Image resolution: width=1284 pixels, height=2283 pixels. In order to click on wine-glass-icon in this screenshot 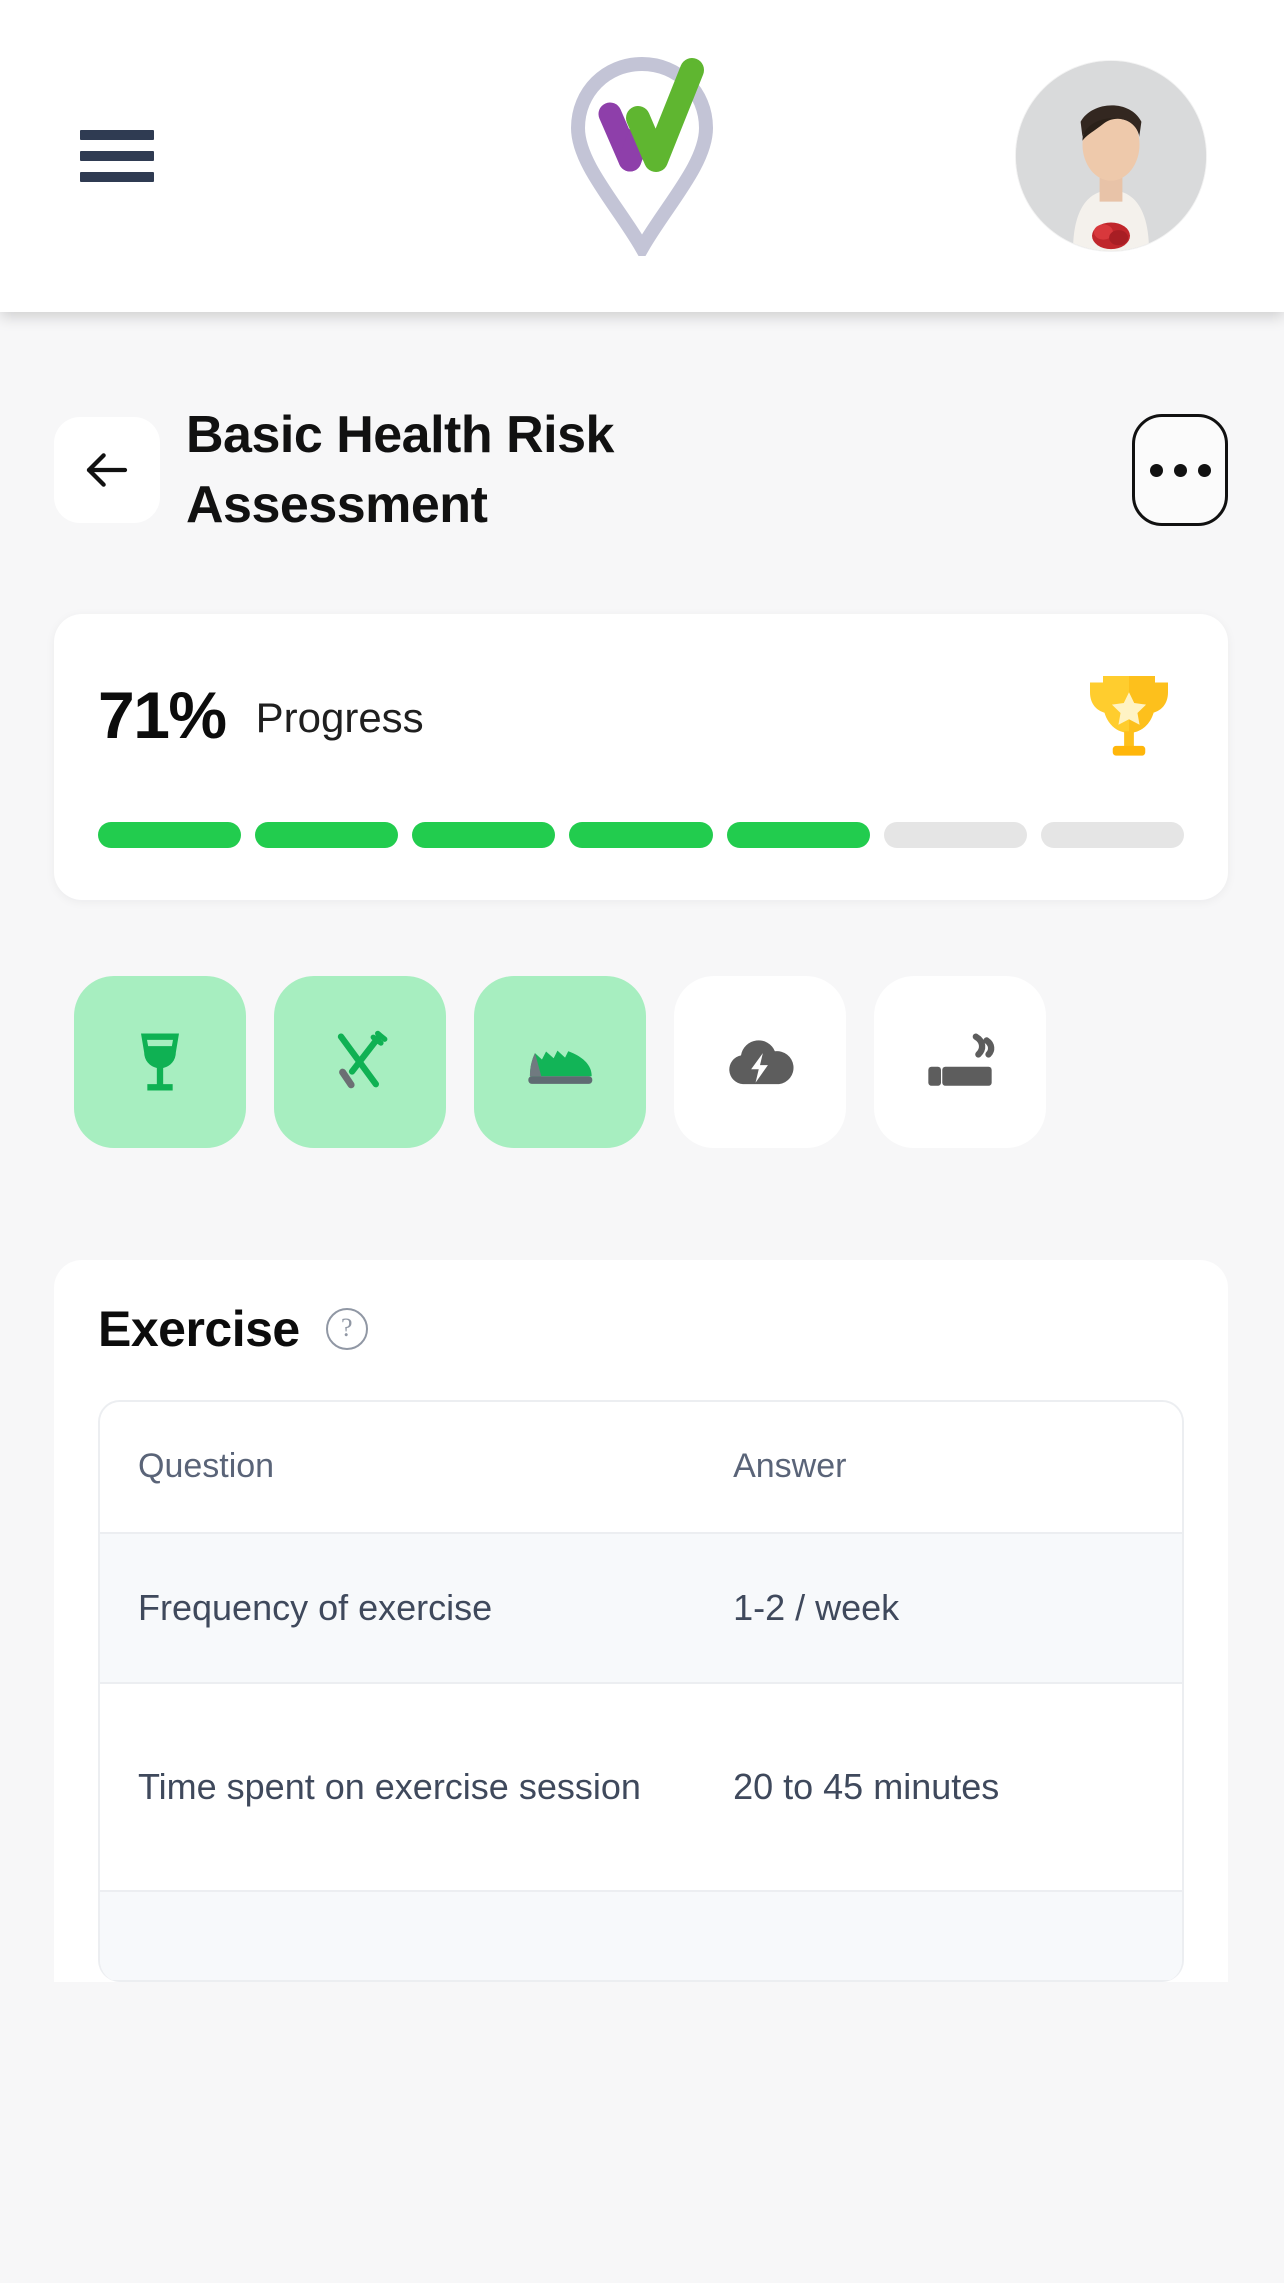, I will do `click(160, 1062)`.